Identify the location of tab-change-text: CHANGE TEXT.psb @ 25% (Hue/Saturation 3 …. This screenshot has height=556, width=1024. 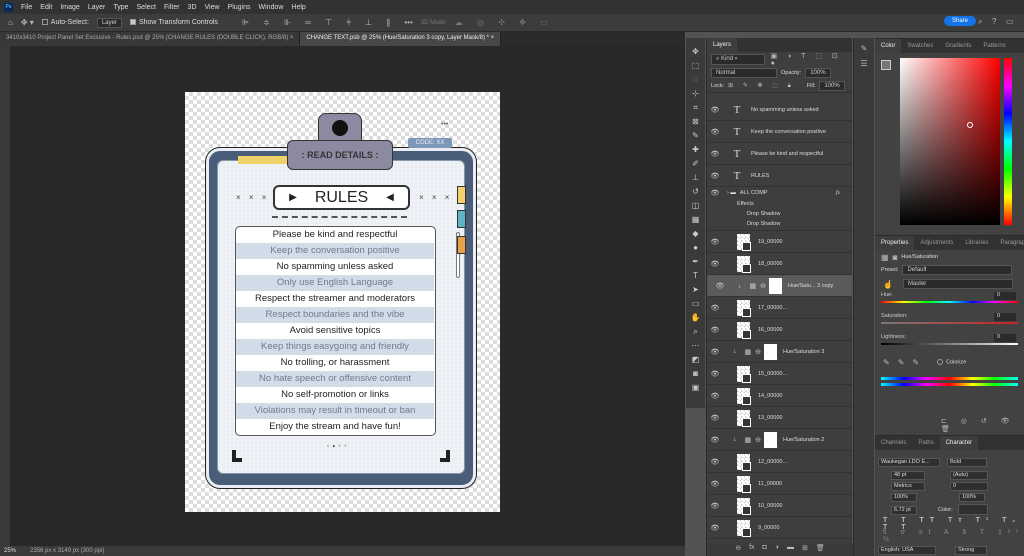
(401, 39).